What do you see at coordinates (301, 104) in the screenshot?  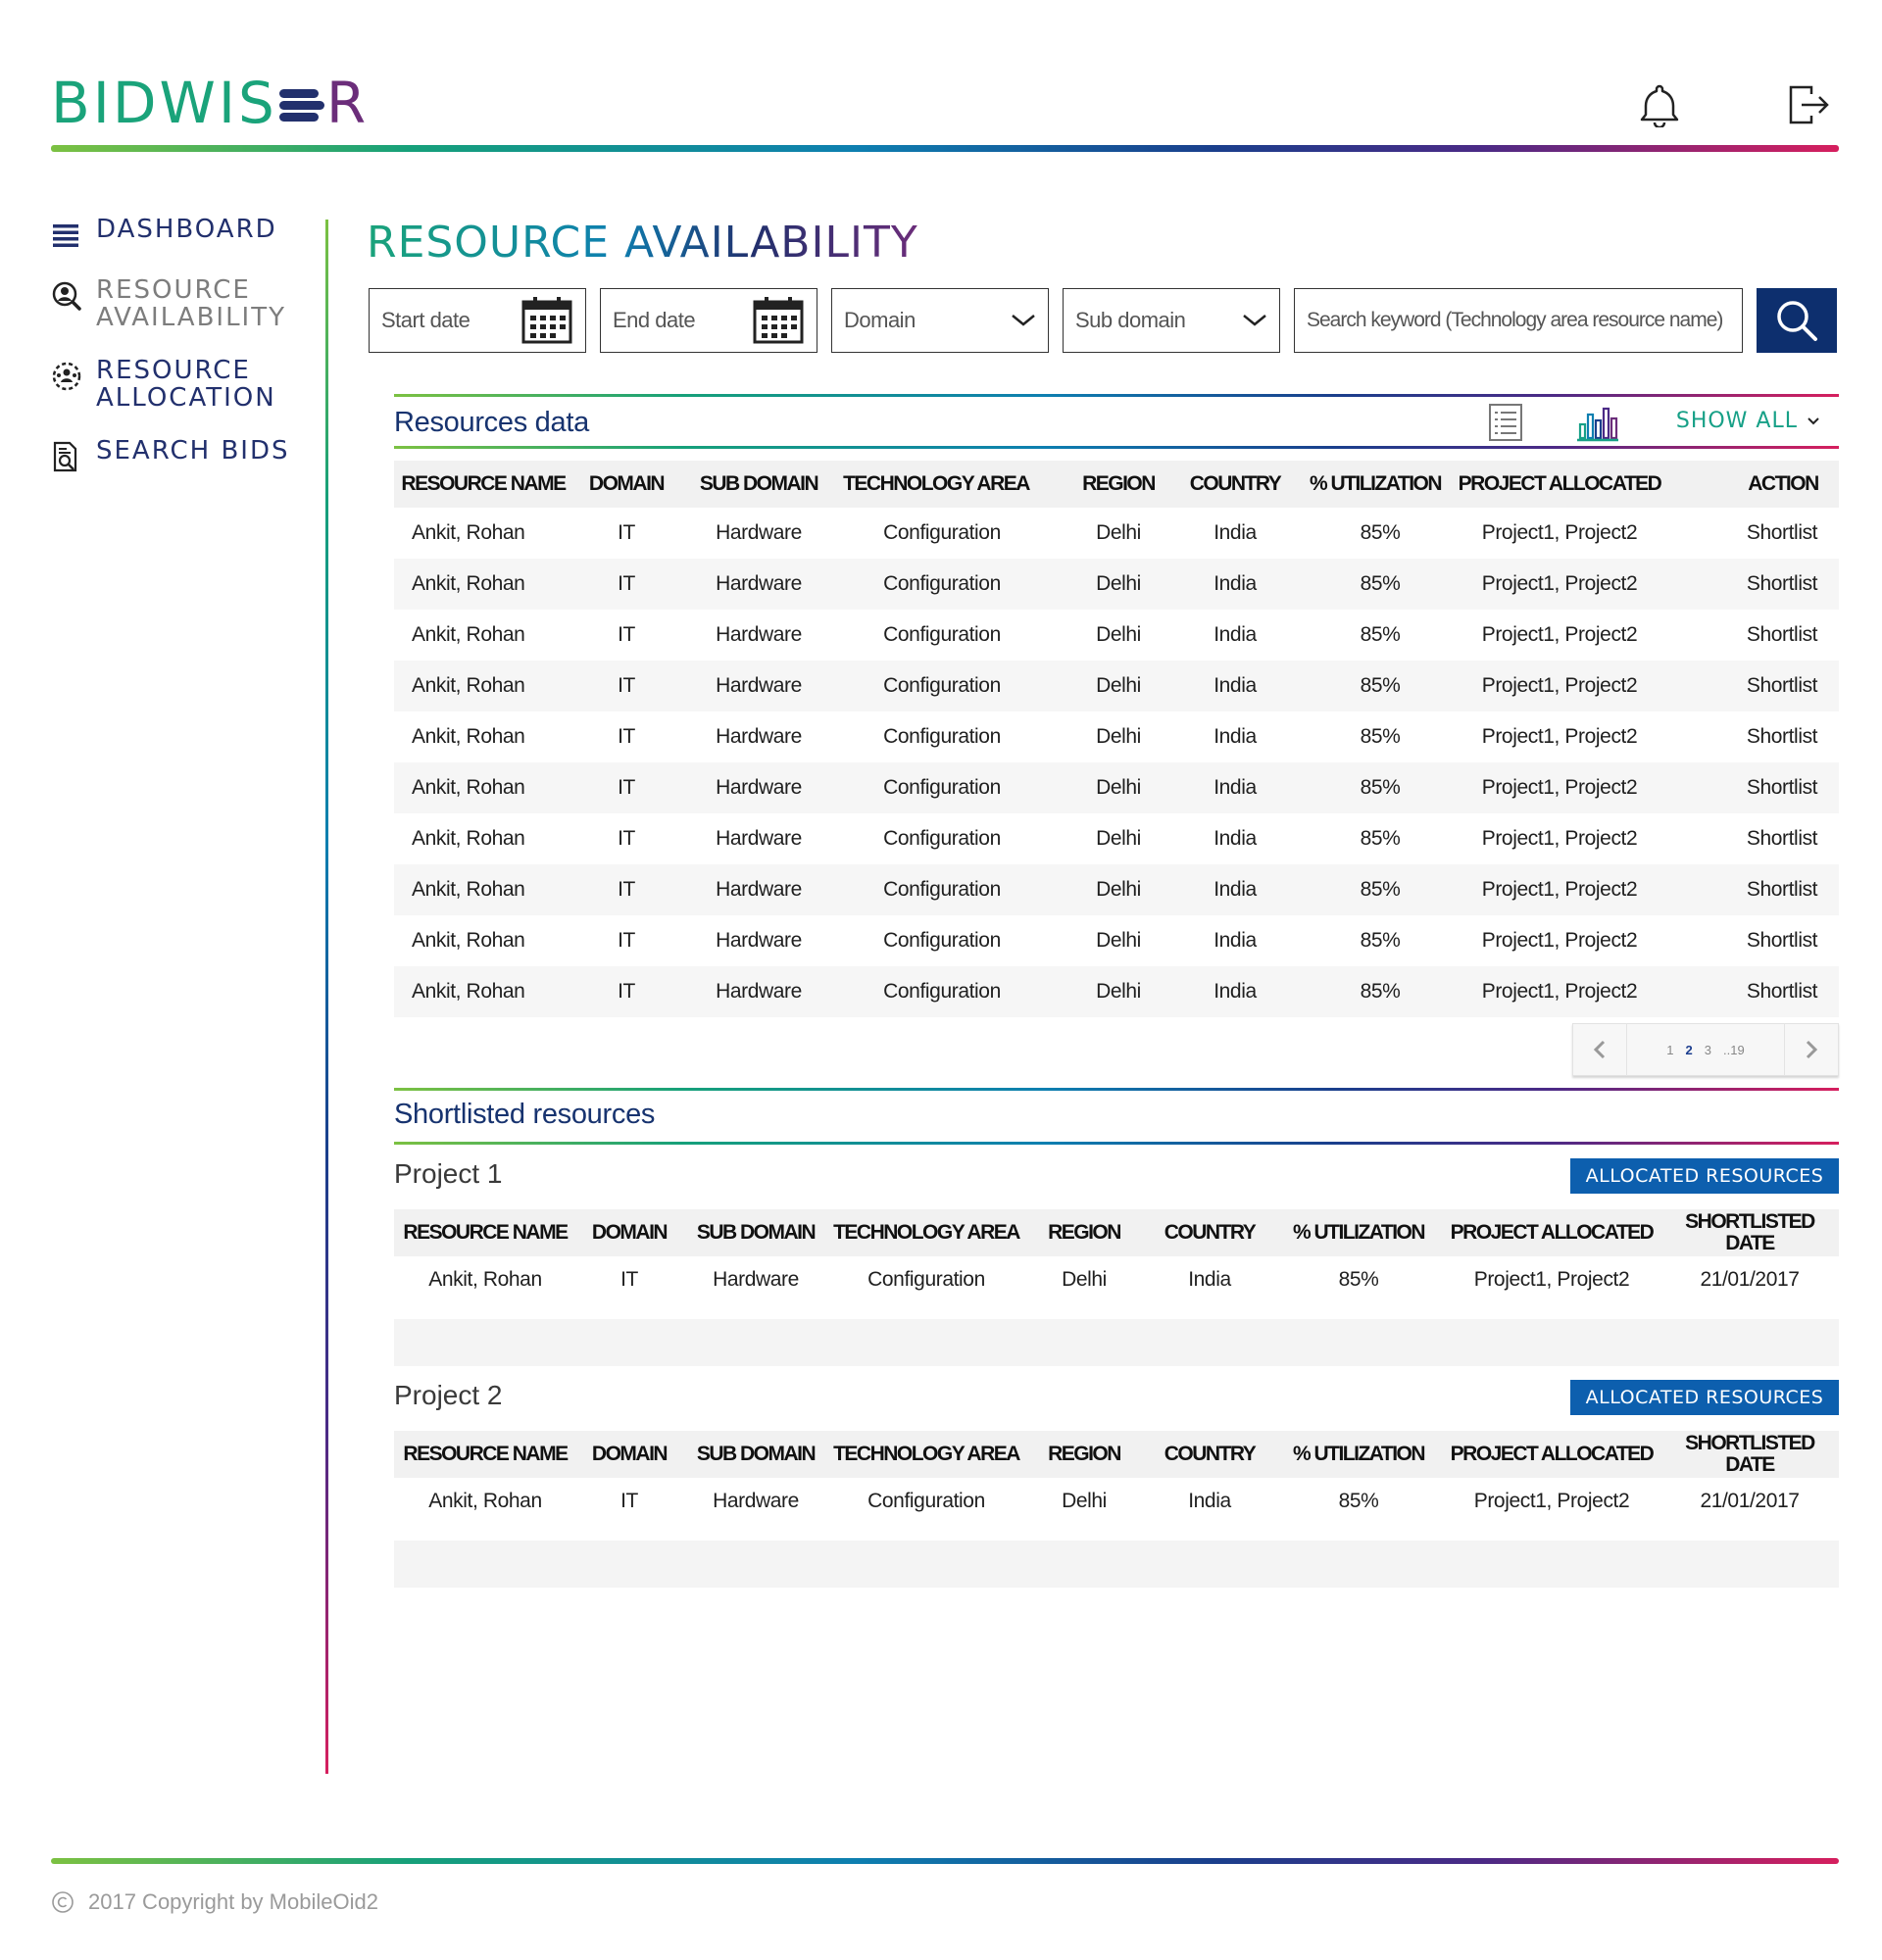 I see `logo-bars-icon` at bounding box center [301, 104].